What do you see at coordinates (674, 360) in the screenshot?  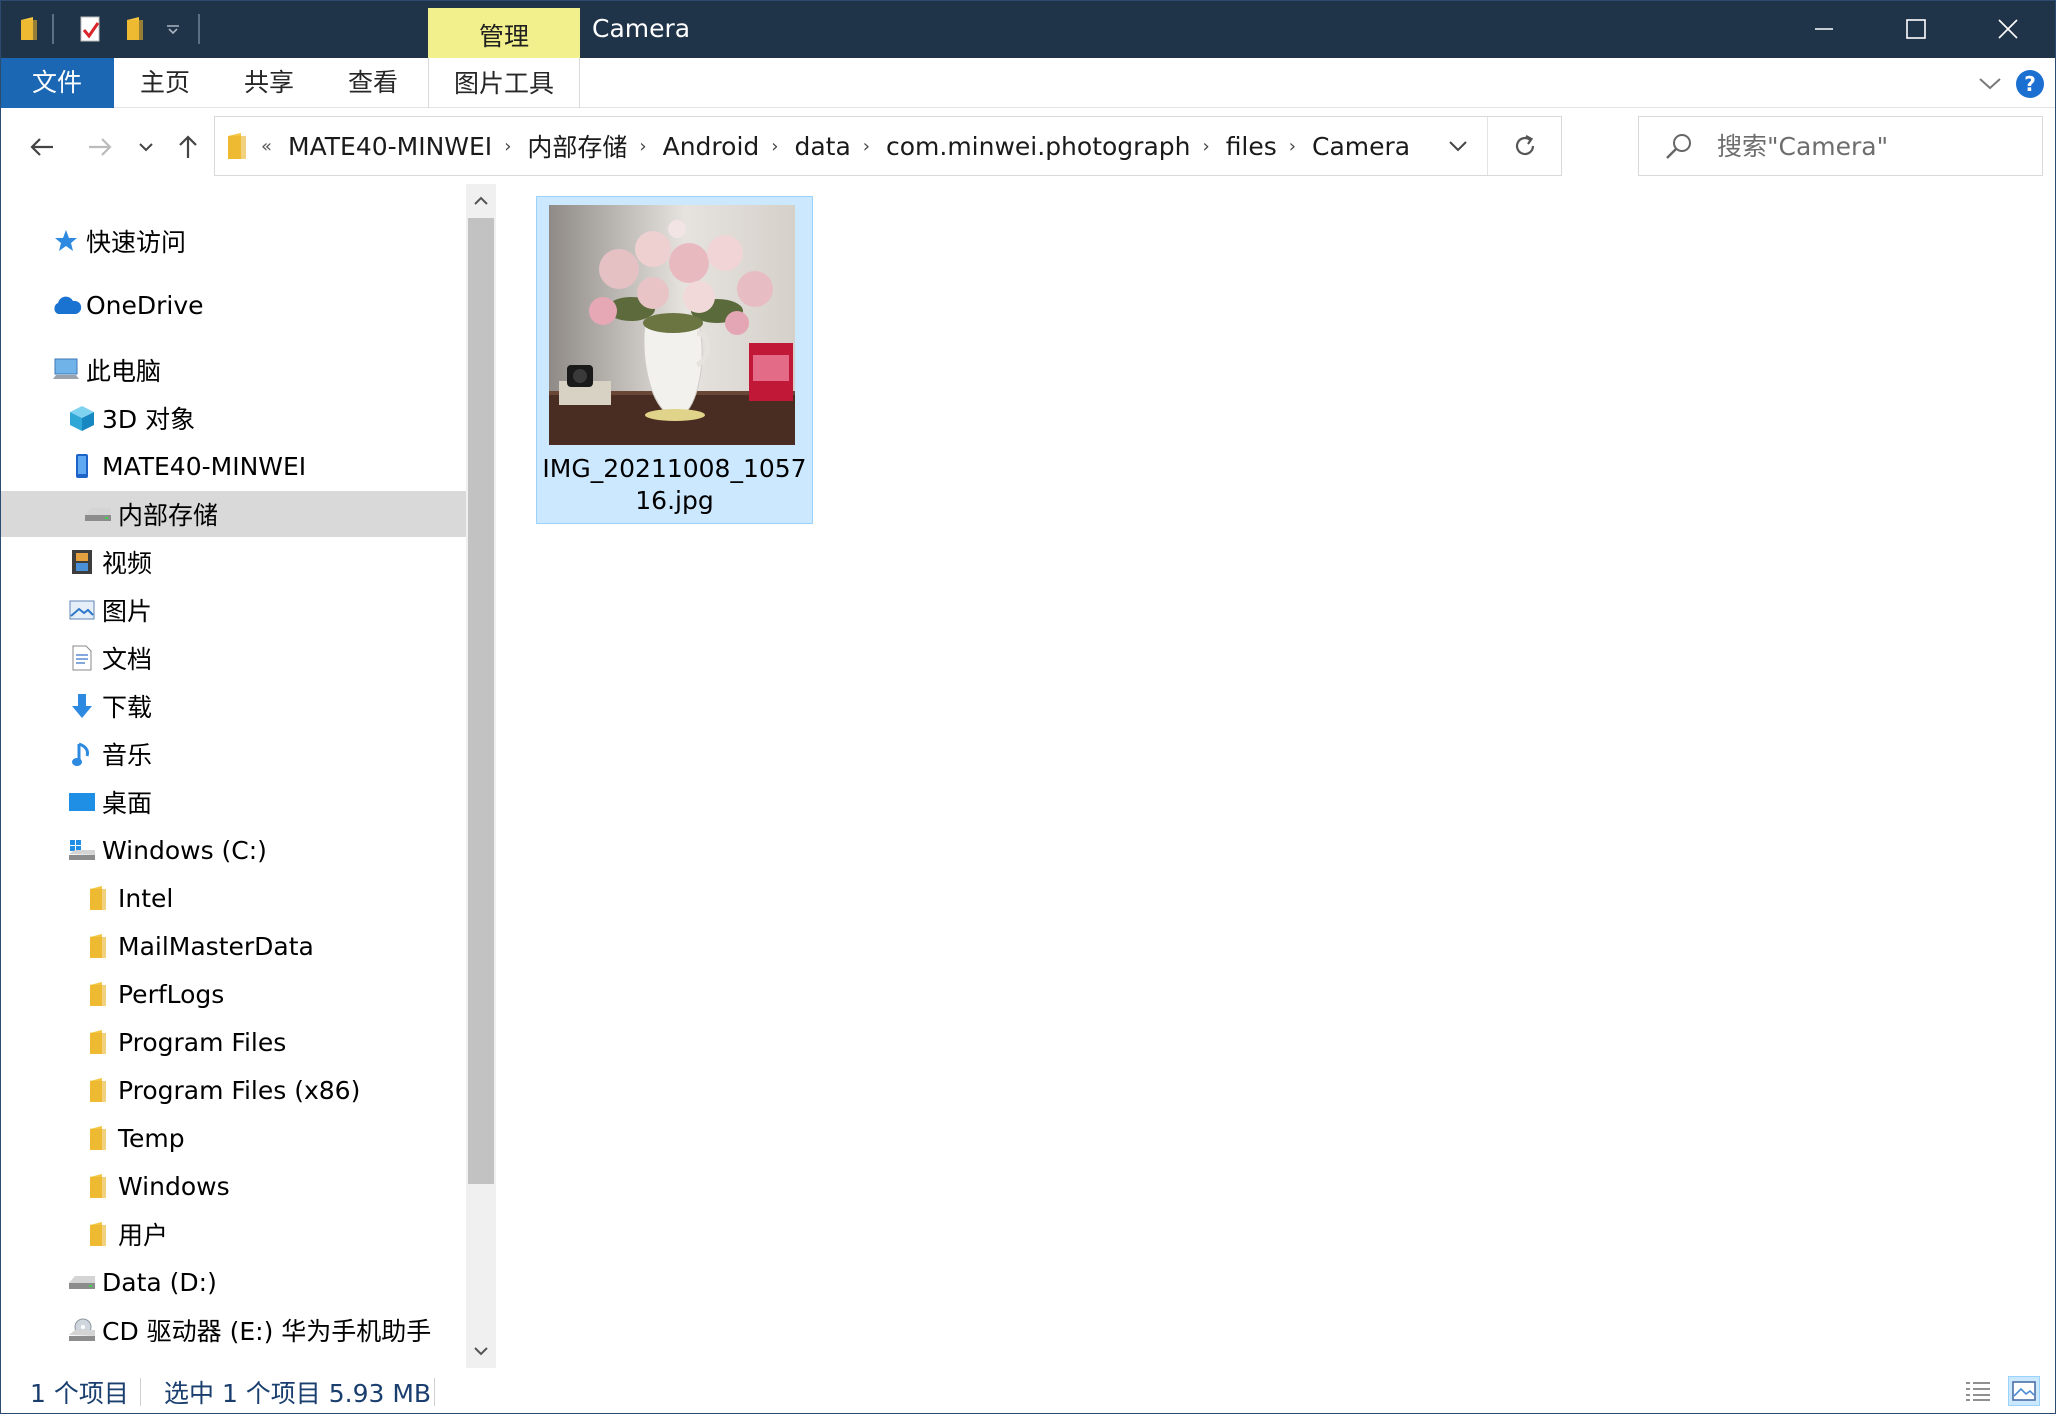 I see `file-item: IMG_20211008_1057 16.jpg` at bounding box center [674, 360].